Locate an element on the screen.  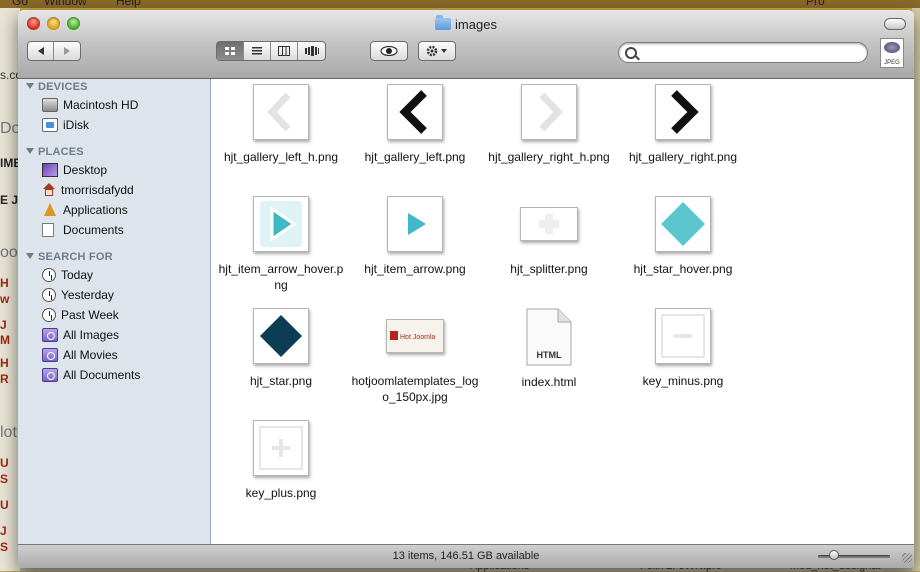
smart-folder-icon is located at coordinates (50, 375).